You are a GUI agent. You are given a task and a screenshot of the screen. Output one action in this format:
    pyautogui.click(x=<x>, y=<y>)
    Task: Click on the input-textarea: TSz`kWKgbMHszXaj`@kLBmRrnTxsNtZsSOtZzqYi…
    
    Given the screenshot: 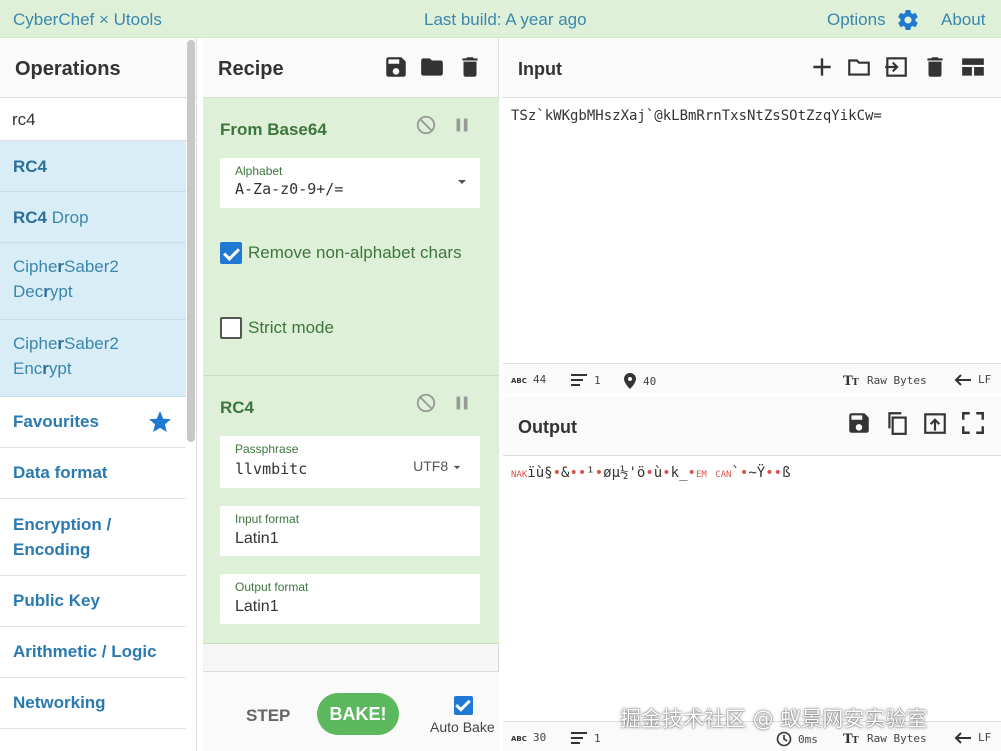 What is the action you would take?
    pyautogui.click(x=696, y=116)
    